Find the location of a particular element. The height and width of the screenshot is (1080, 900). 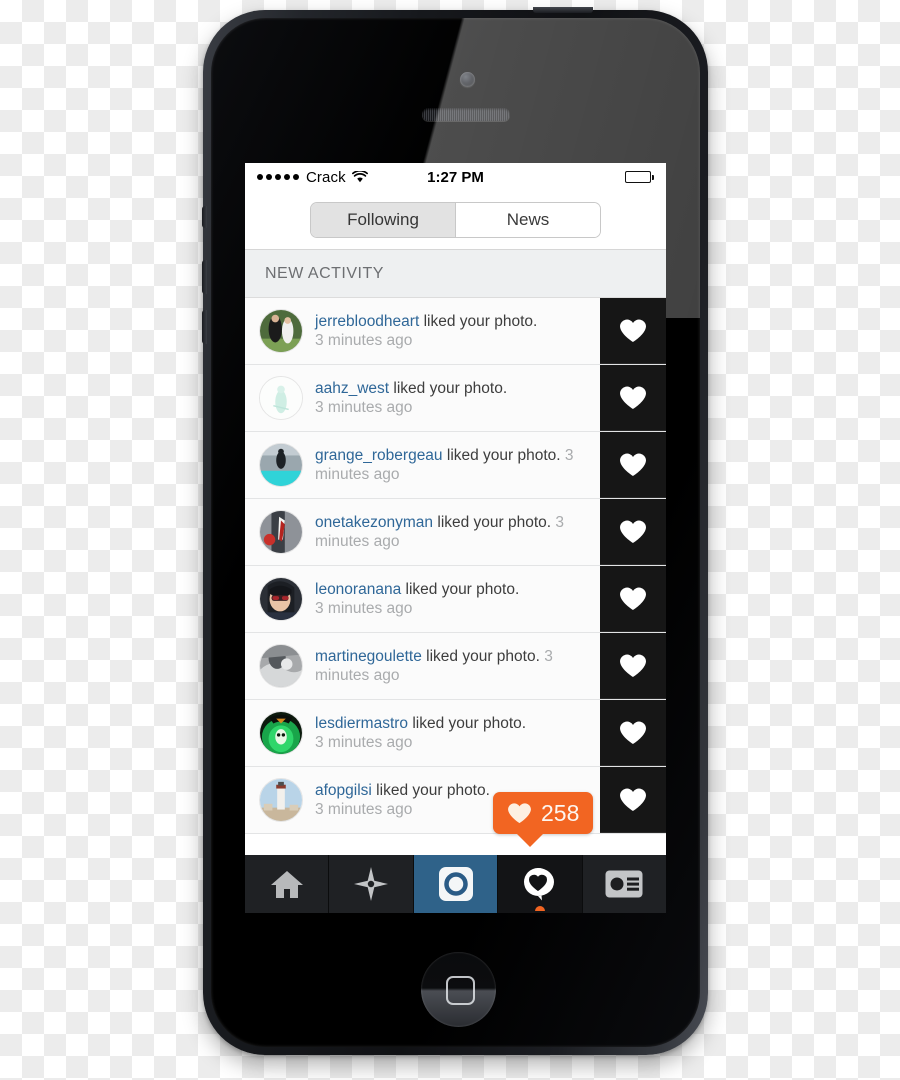

activity-username: afopgilsi is located at coordinates (343, 790).